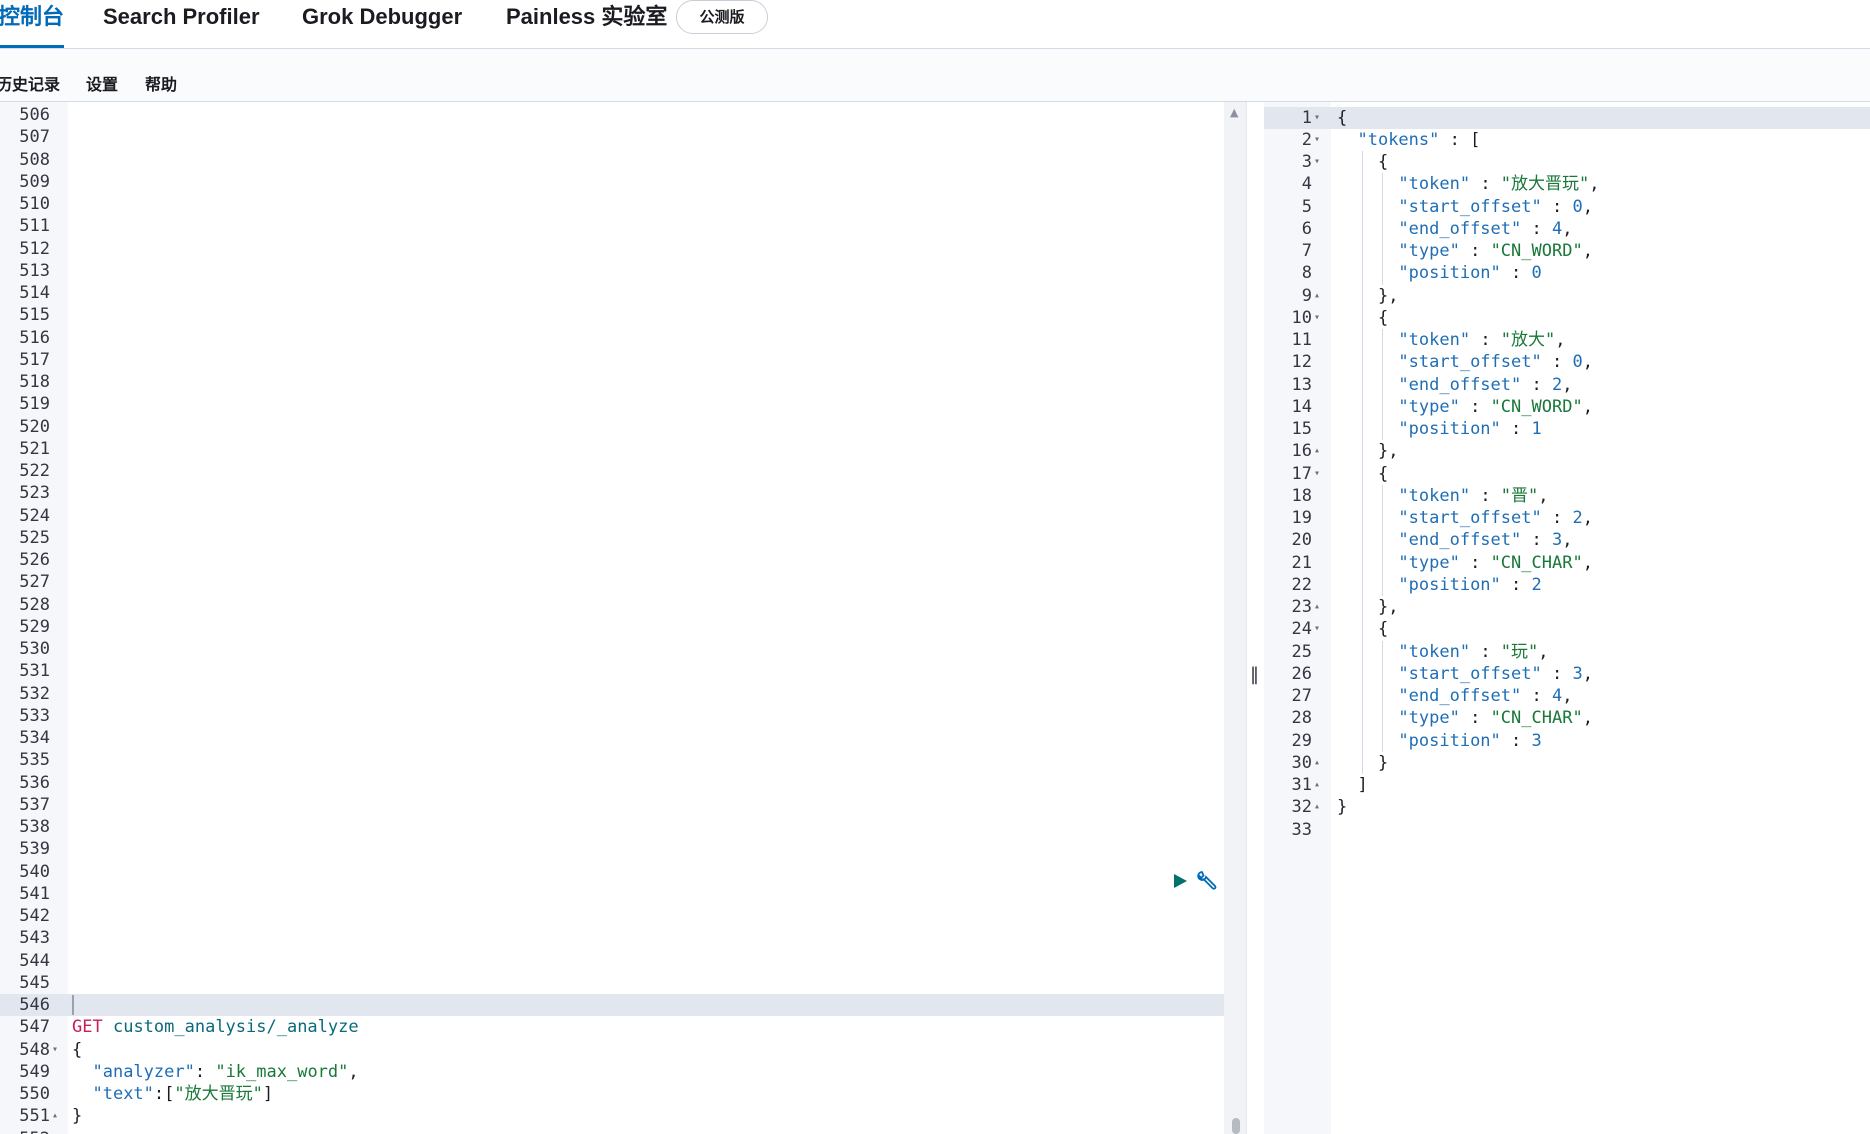 The height and width of the screenshot is (1134, 1870). Describe the element at coordinates (623, 1050) in the screenshot. I see `request-line: 548 ▾ {` at that location.